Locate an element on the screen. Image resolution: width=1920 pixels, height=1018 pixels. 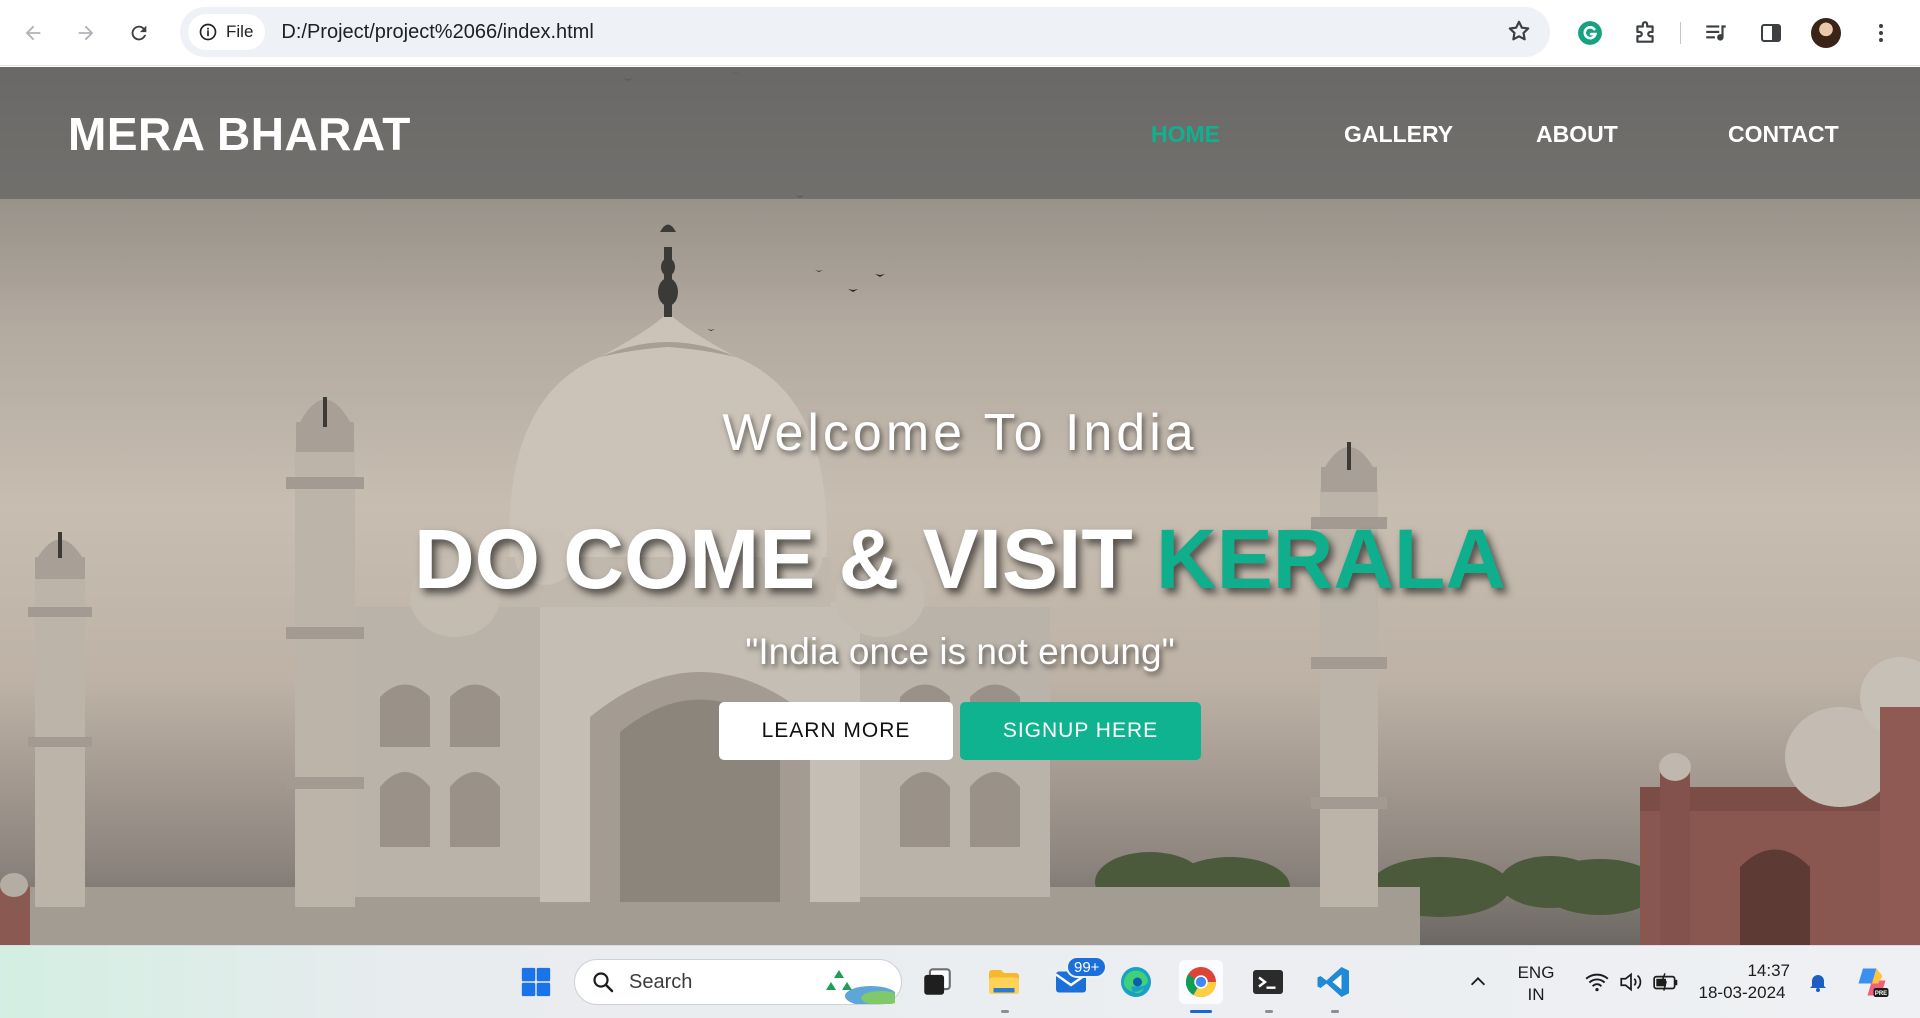
bell-icon is located at coordinates (1818, 983).